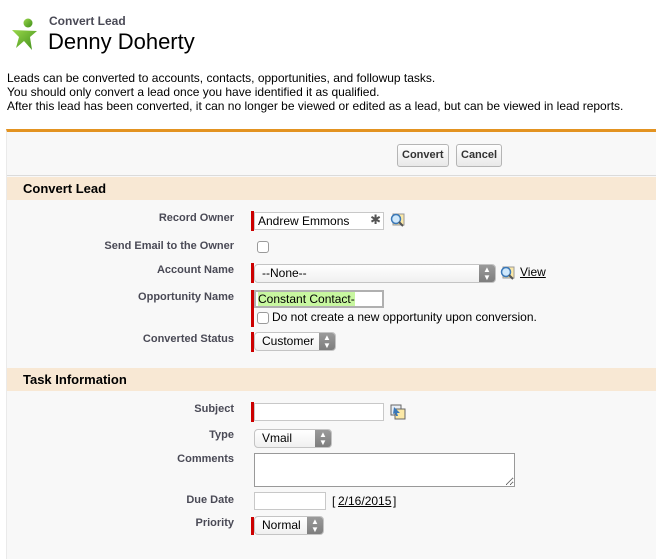 This screenshot has width=656, height=559. I want to click on due-date-input, so click(290, 501).